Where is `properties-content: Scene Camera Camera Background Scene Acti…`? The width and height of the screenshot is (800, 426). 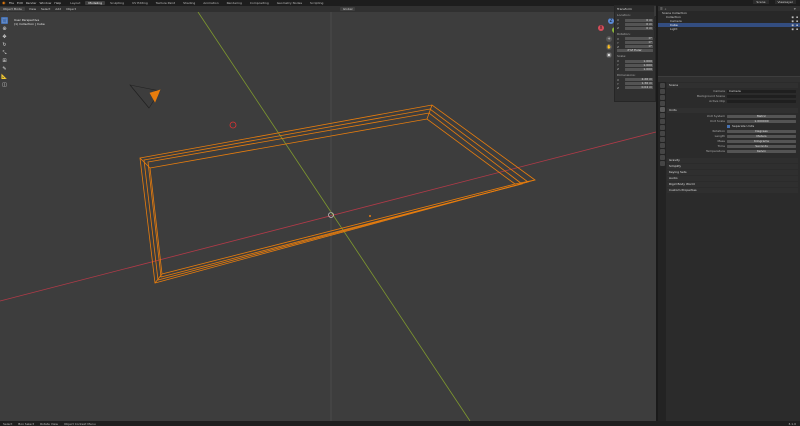 properties-content: Scene Camera Camera Background Scene Acti… is located at coordinates (732, 138).